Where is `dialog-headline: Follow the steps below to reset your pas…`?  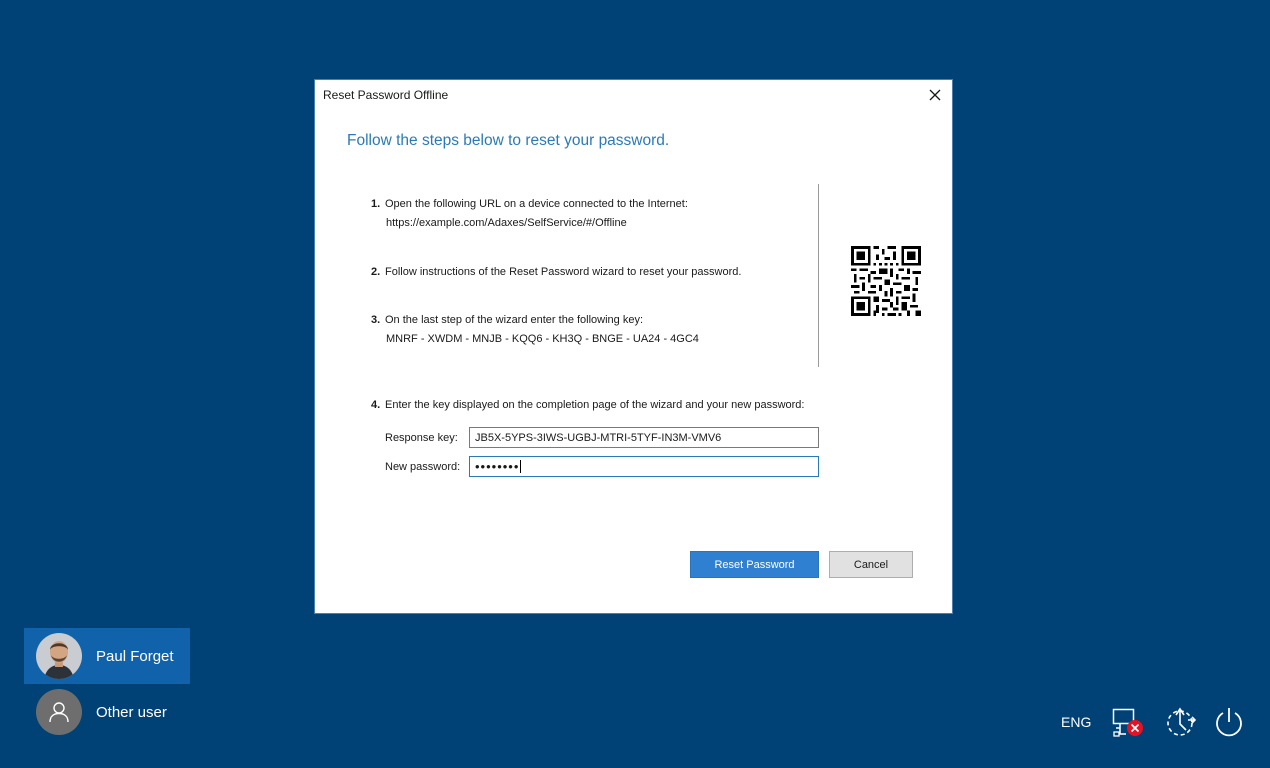
dialog-headline: Follow the steps below to reset your pas… is located at coordinates (508, 140).